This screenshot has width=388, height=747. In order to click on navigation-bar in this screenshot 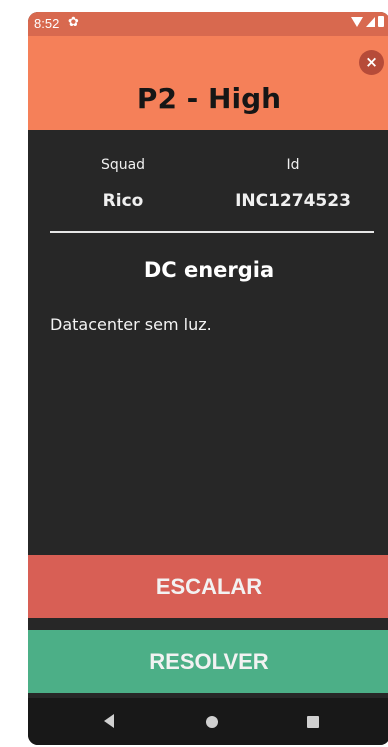, I will do `click(208, 721)`.